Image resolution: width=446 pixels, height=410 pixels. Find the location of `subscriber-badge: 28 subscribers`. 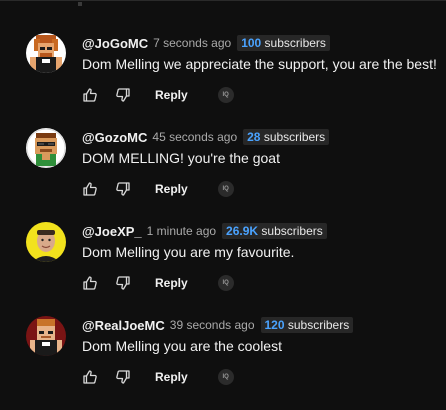

subscriber-badge: 28 subscribers is located at coordinates (286, 137).